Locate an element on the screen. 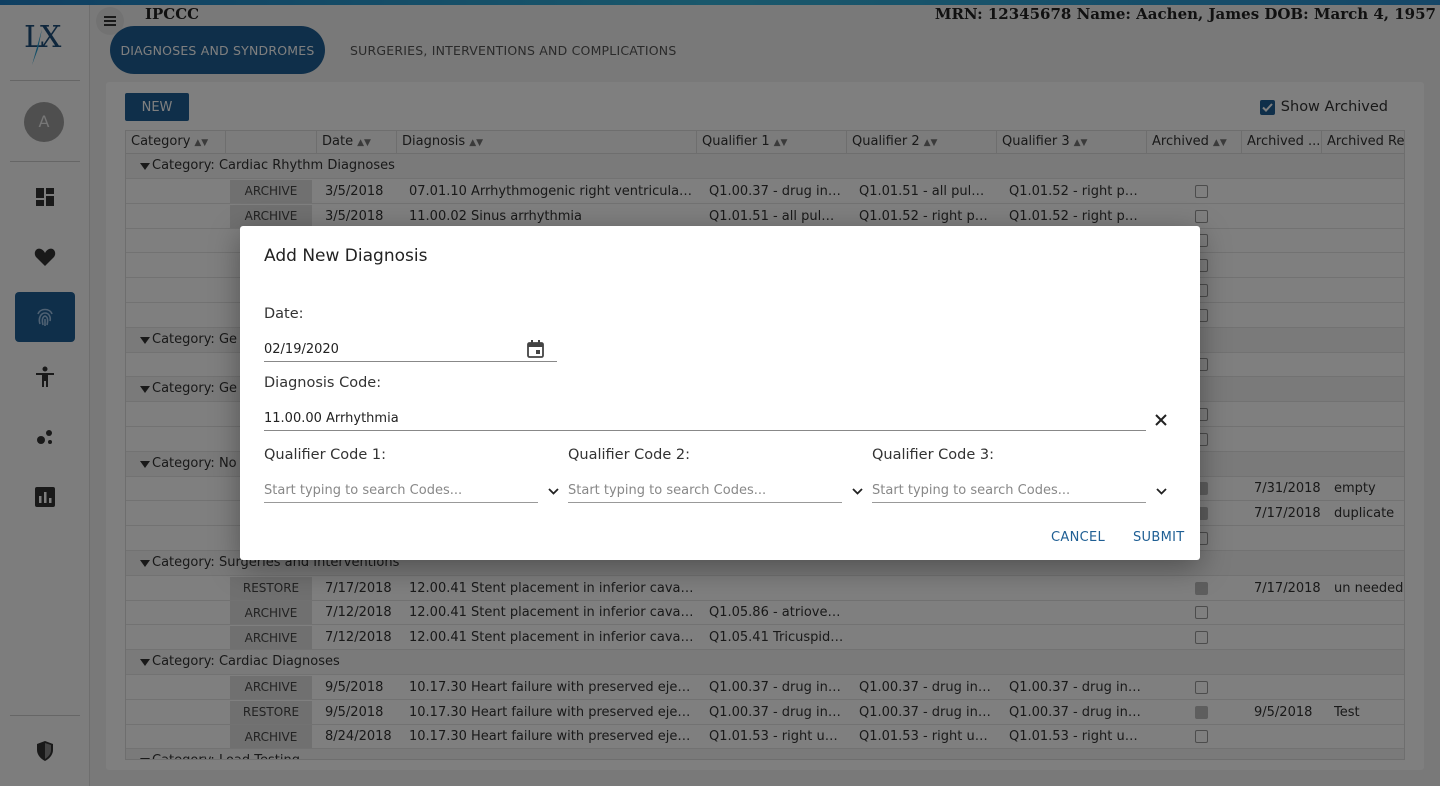 The width and height of the screenshot is (1440, 786). cancel-button: CANCEL is located at coordinates (1078, 537).